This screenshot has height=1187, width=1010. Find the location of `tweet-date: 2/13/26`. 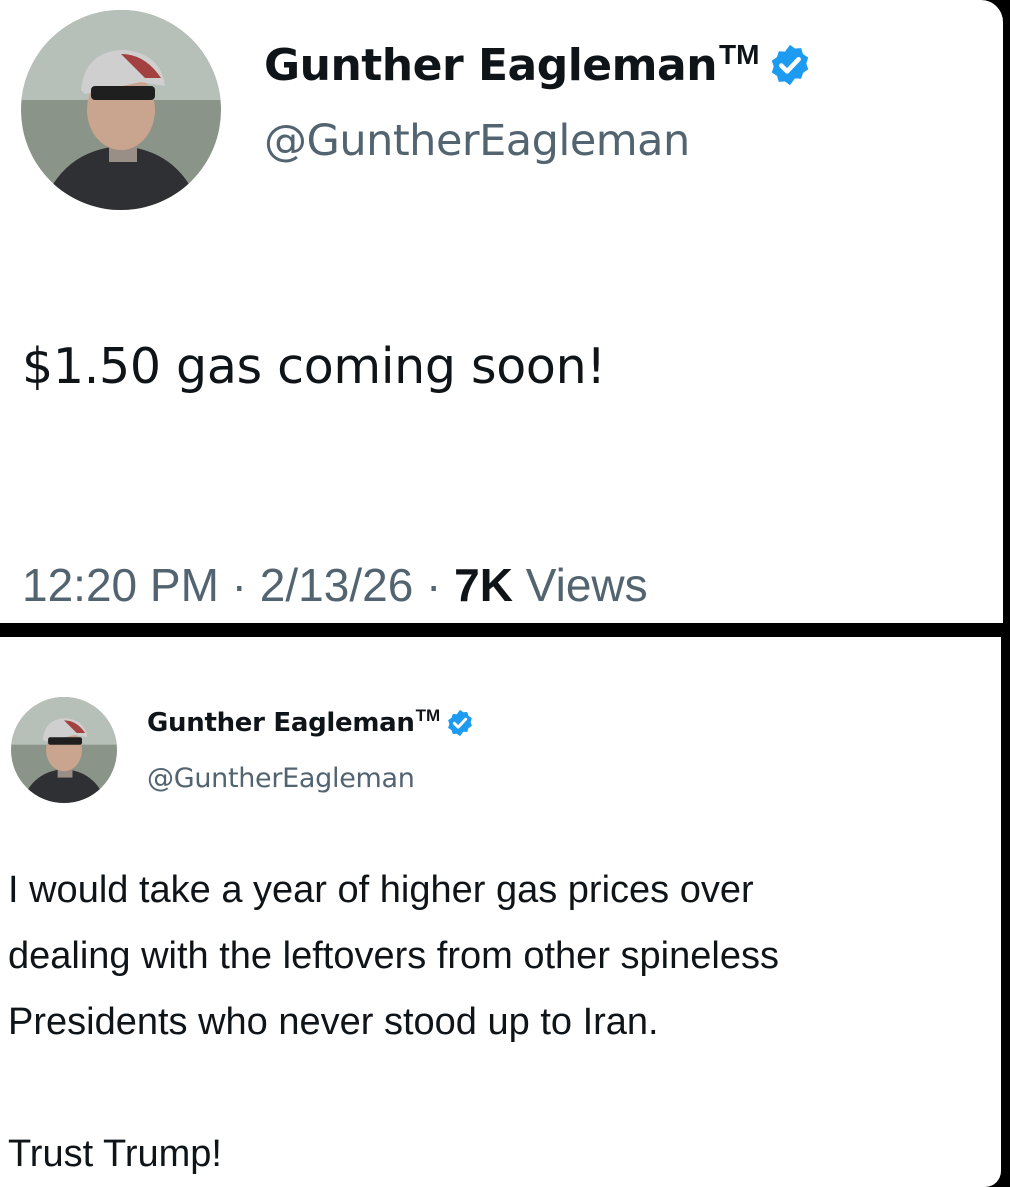

tweet-date: 2/13/26 is located at coordinates (336, 585).